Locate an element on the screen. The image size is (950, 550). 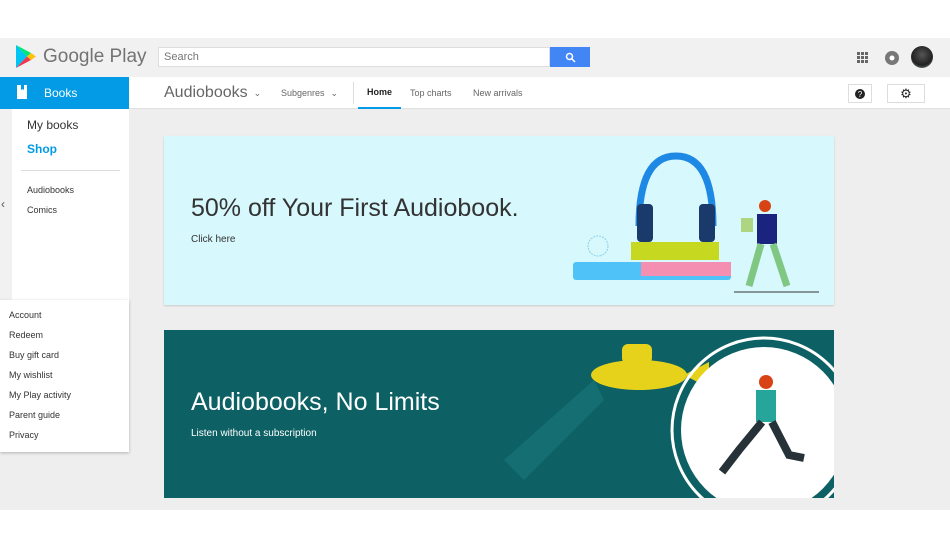
category-label: Audiobooks is located at coordinates (206, 92).